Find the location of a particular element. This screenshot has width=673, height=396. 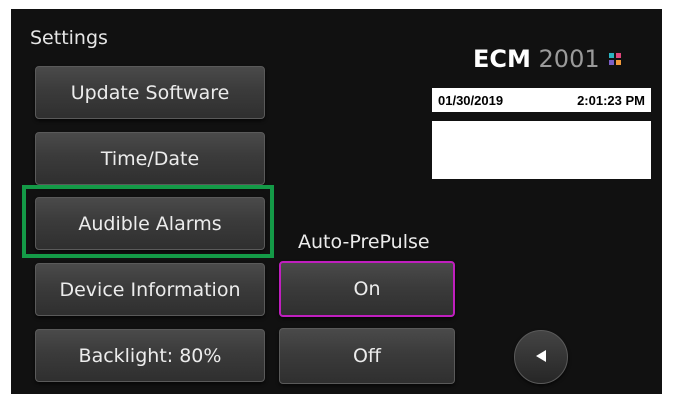

current-time: 2:01:23 PM is located at coordinates (611, 100).